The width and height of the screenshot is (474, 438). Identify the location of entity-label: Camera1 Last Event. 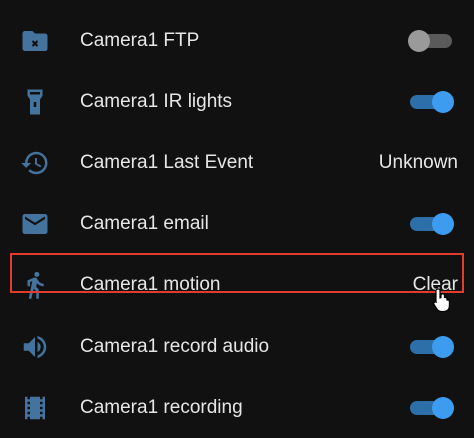
(167, 162).